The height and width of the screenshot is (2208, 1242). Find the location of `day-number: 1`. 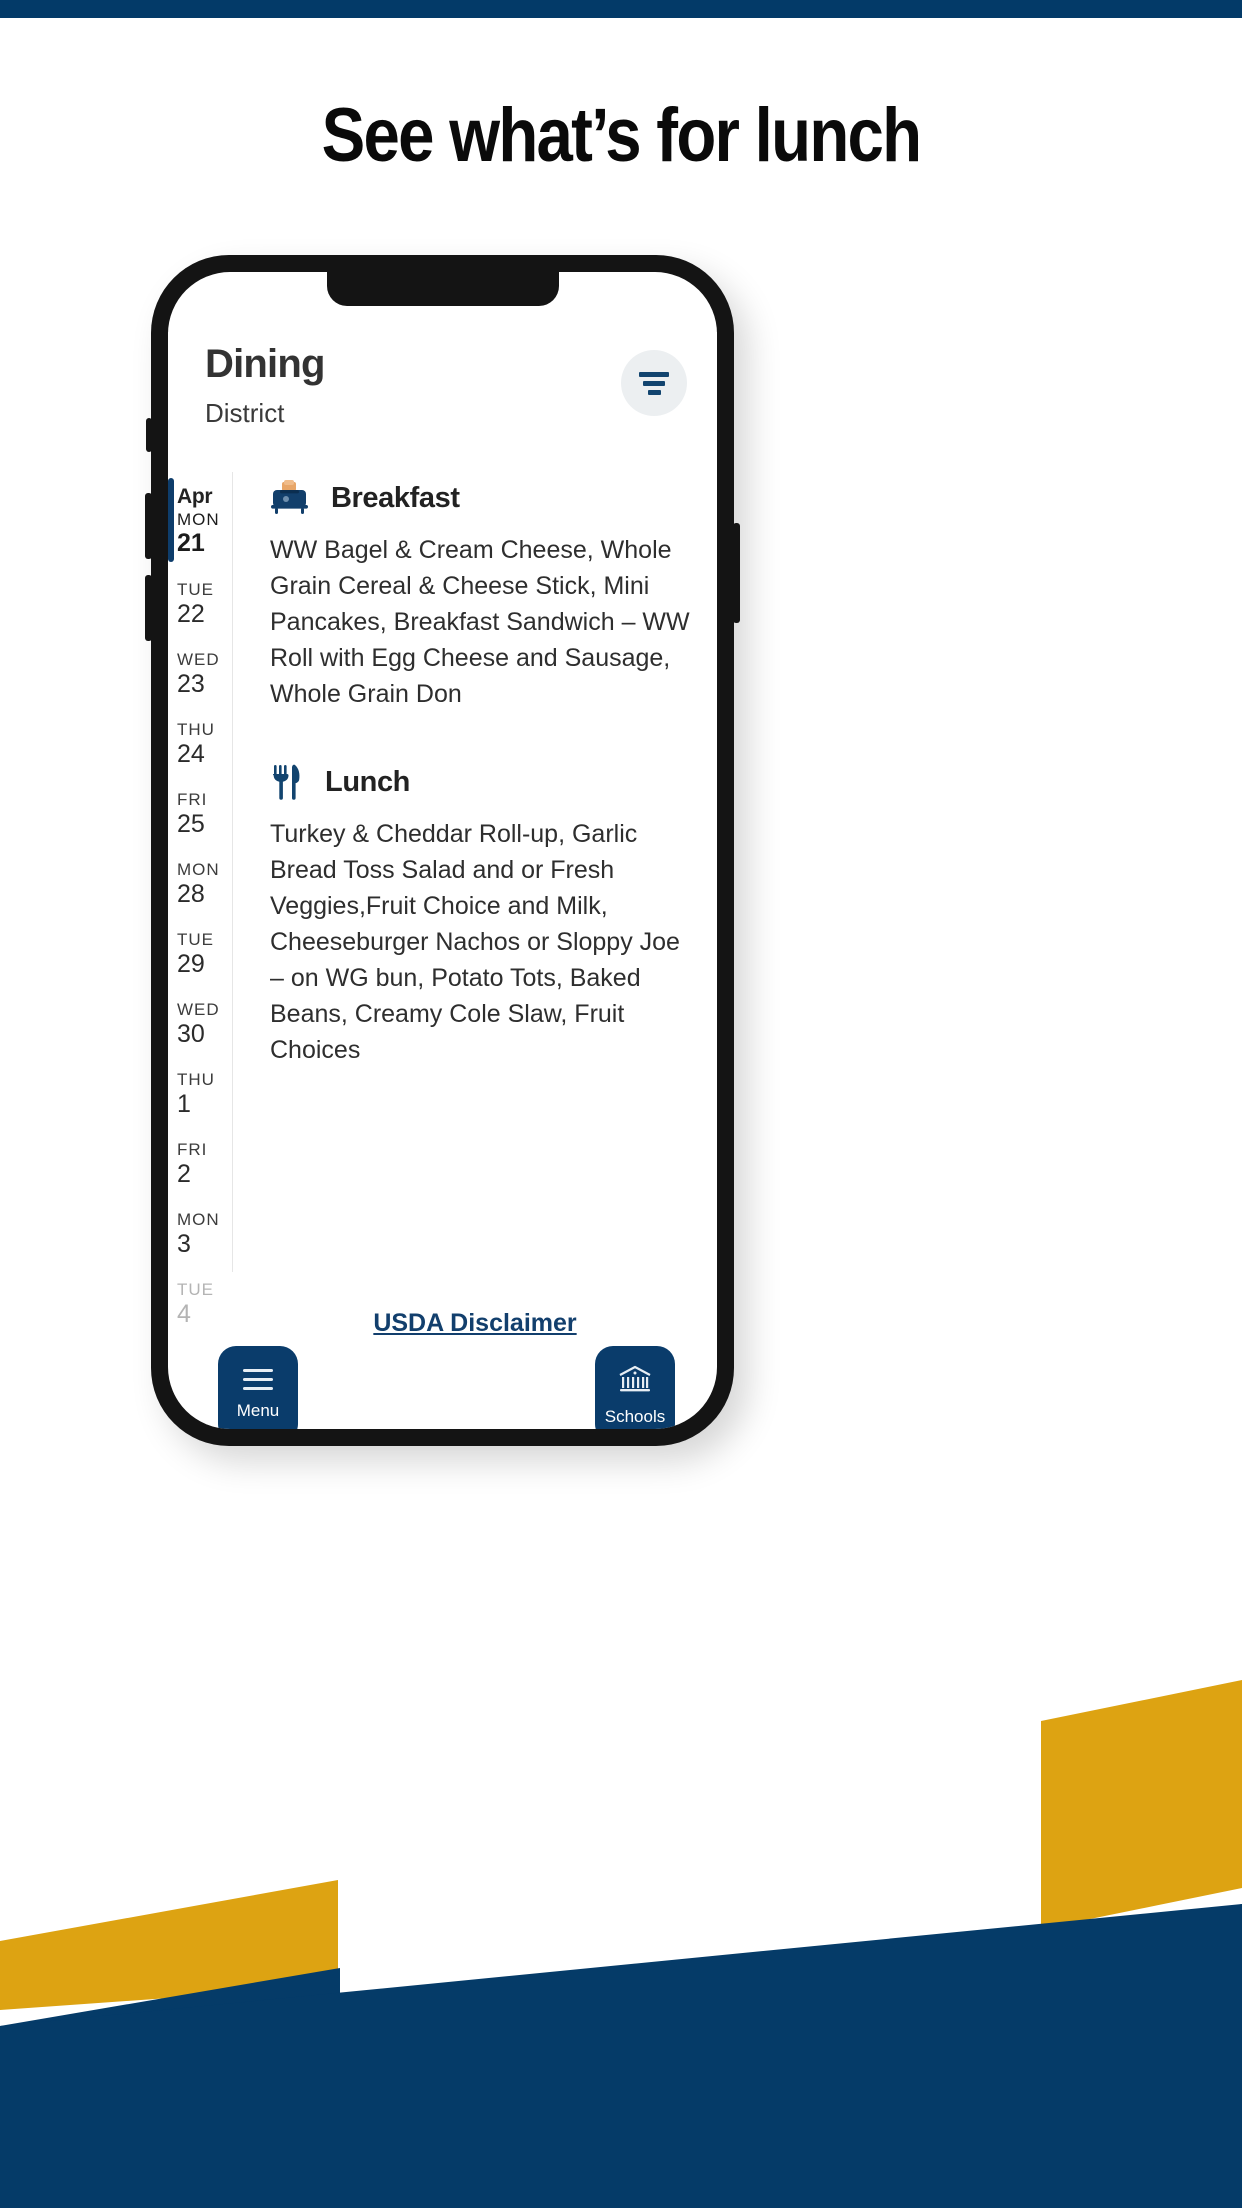

day-number: 1 is located at coordinates (184, 1103).